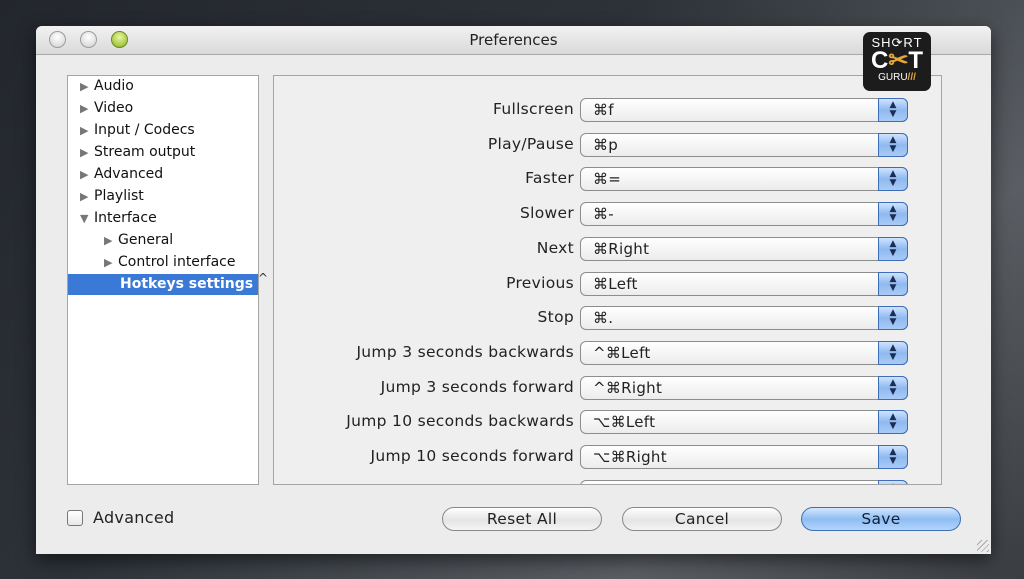 The height and width of the screenshot is (579, 1024). I want to click on tree-item: ▶ Audio, so click(107, 86).